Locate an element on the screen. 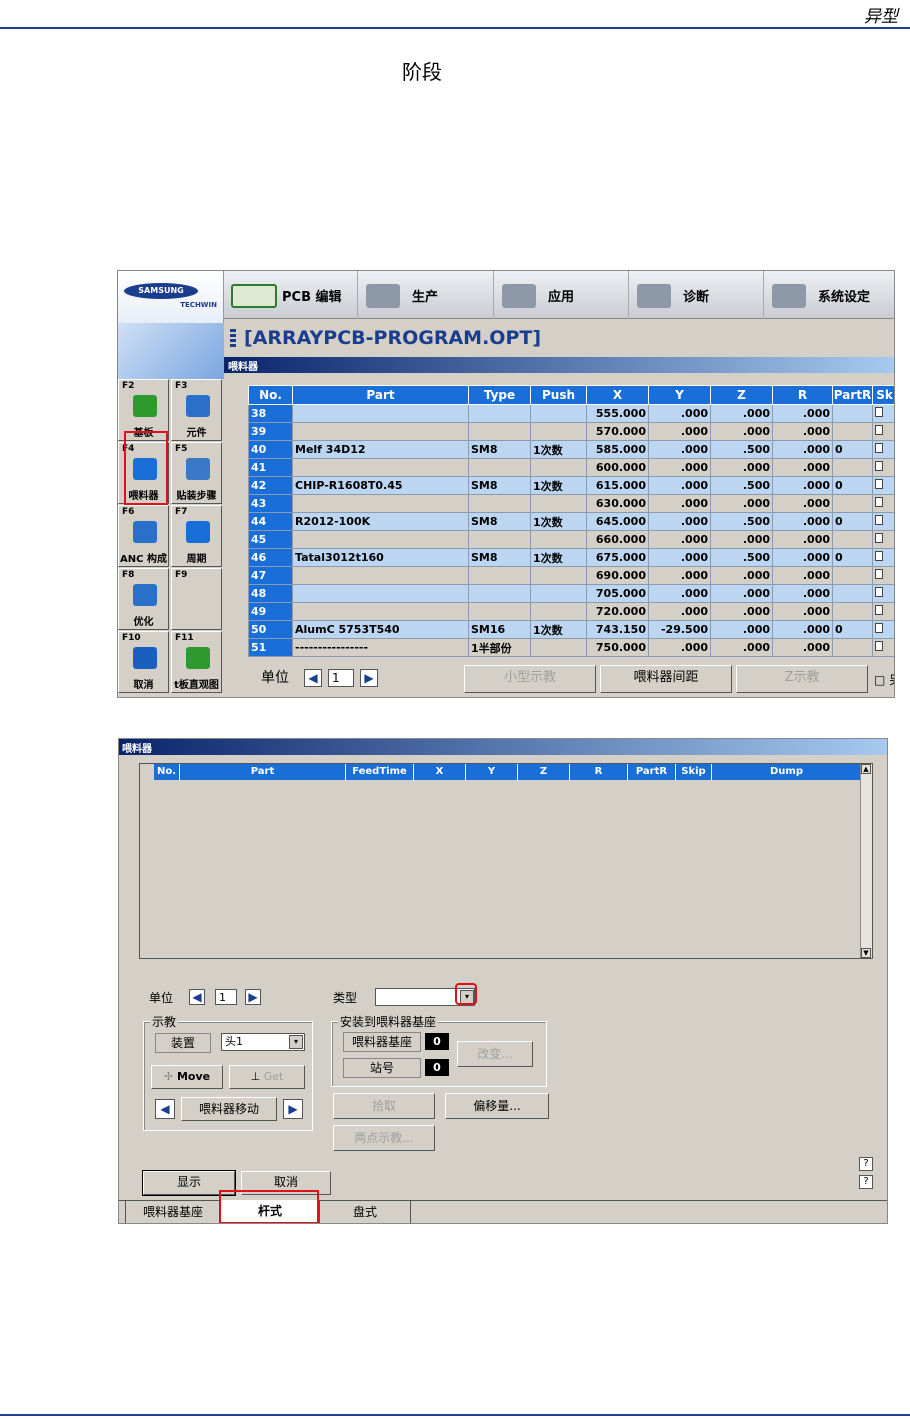 Image resolution: width=910 pixels, height=1419 pixels. list-column-header: Z is located at coordinates (544, 772).